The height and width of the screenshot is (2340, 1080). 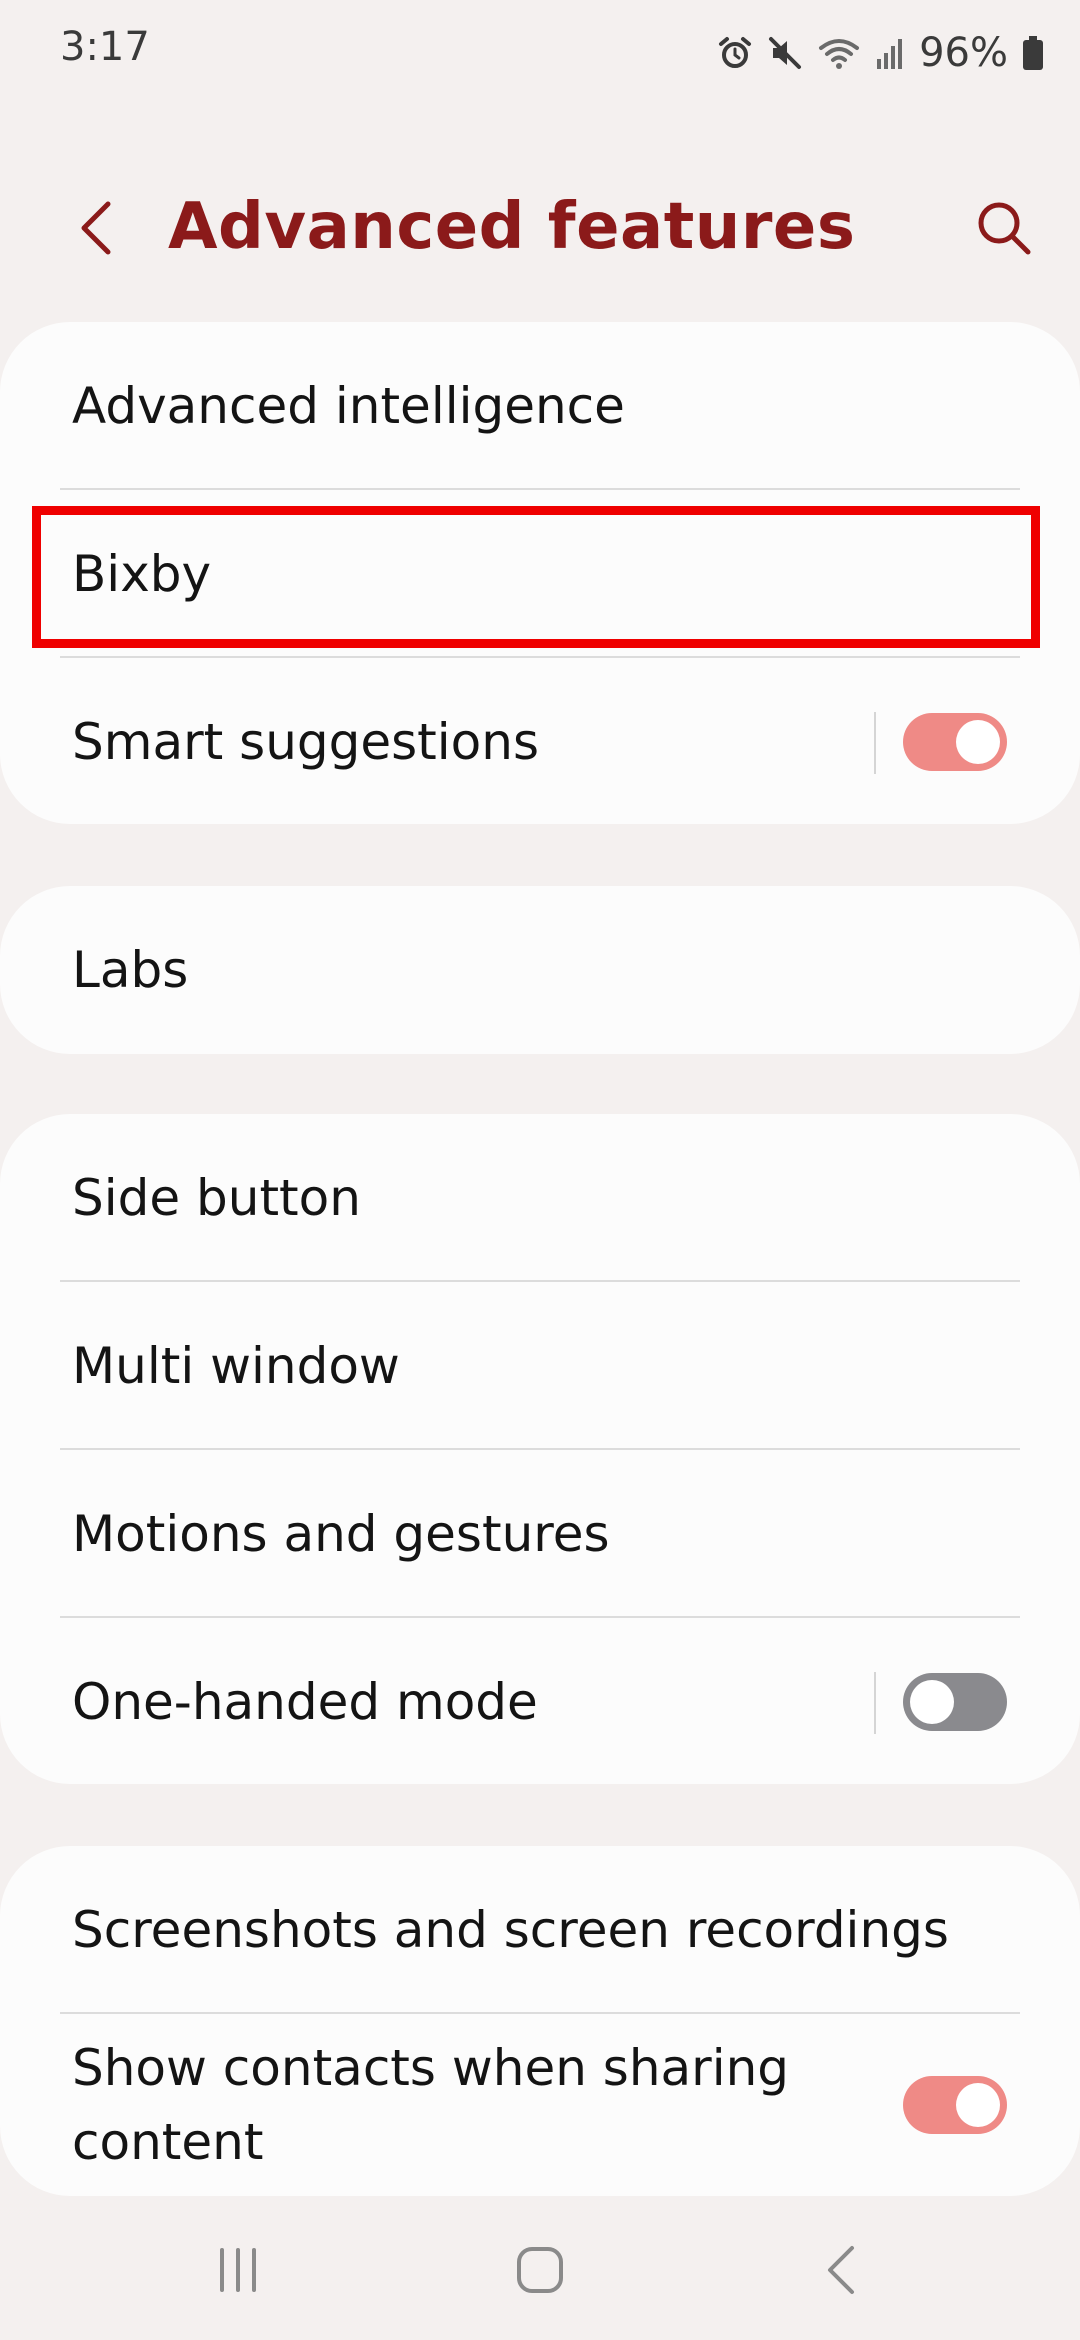 What do you see at coordinates (540, 1198) in the screenshot?
I see `setting-side-button: Side button` at bounding box center [540, 1198].